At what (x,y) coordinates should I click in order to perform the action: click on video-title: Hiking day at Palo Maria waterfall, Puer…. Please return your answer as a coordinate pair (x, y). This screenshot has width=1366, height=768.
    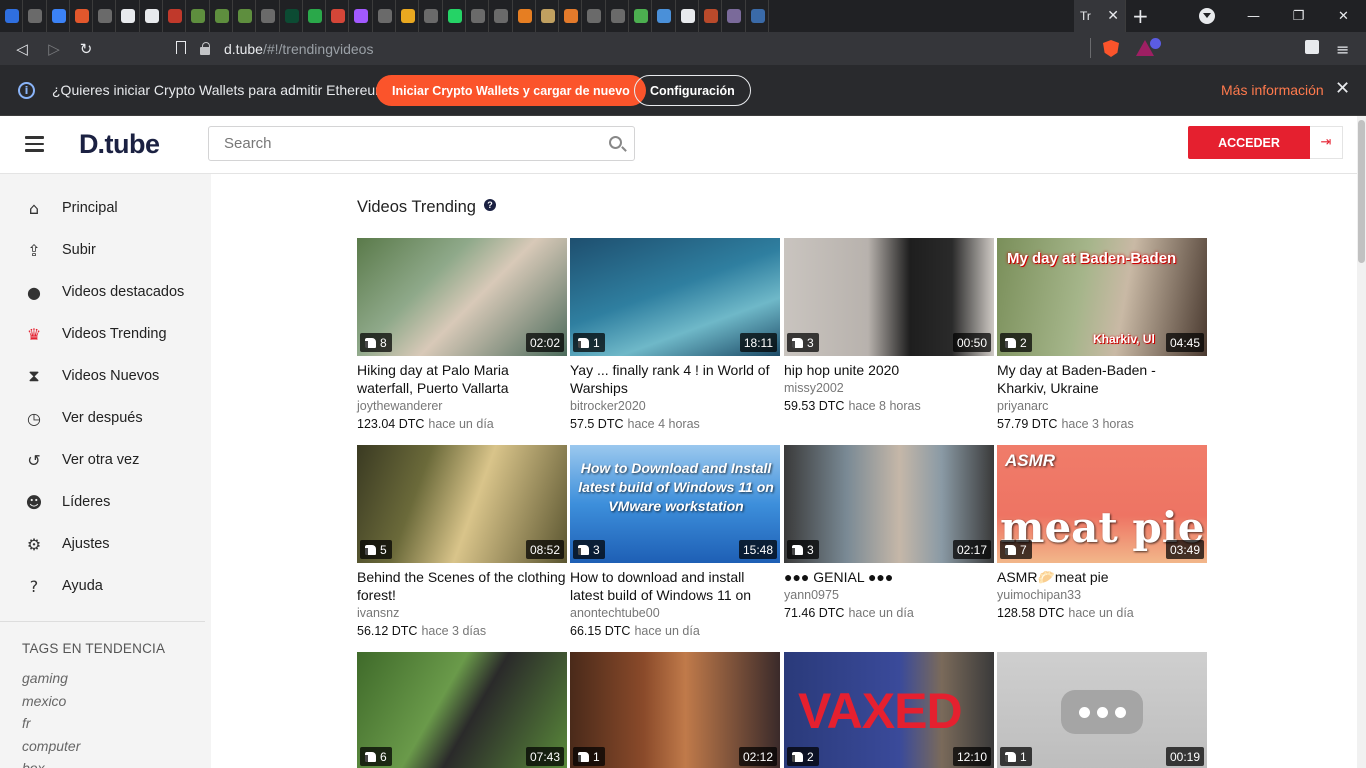
    Looking at the image, I should click on (462, 379).